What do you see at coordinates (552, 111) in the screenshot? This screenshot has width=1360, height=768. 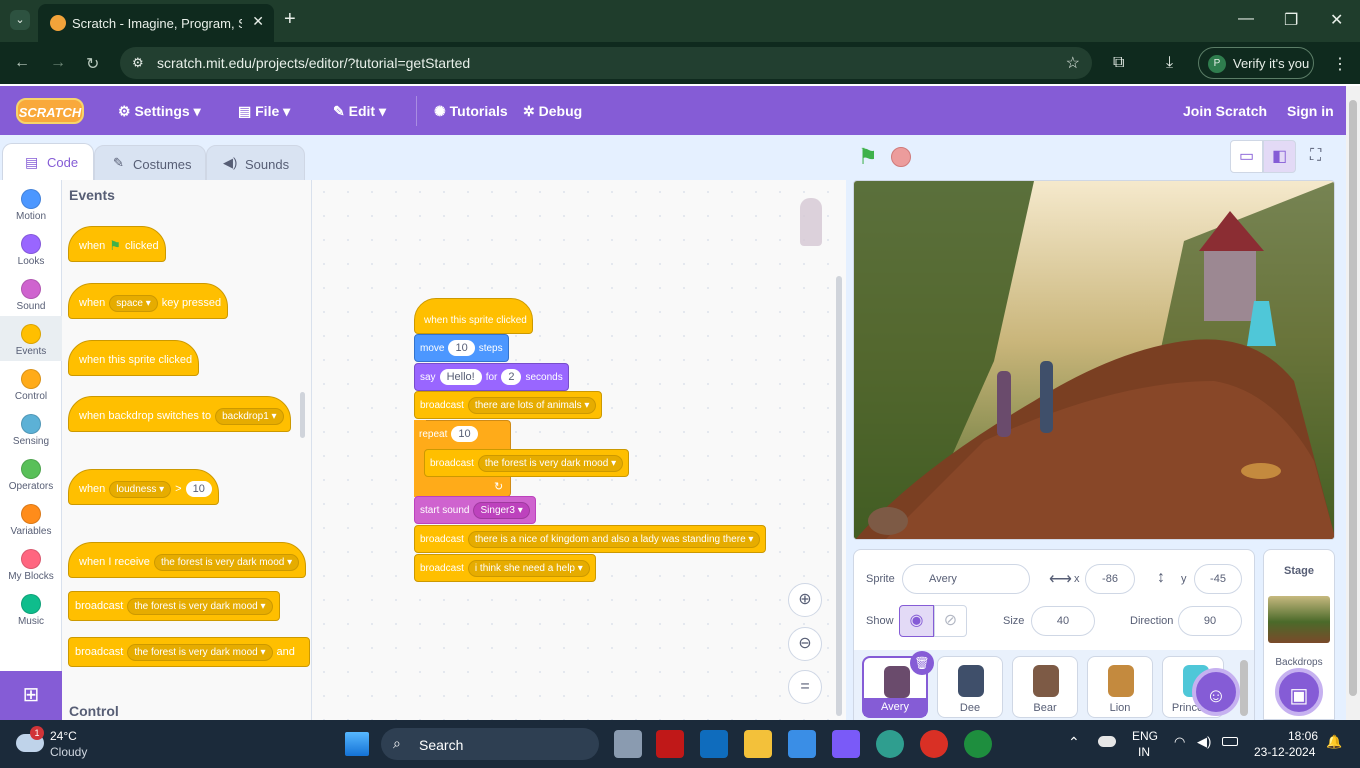 I see `debug-menu: ✲ Debug` at bounding box center [552, 111].